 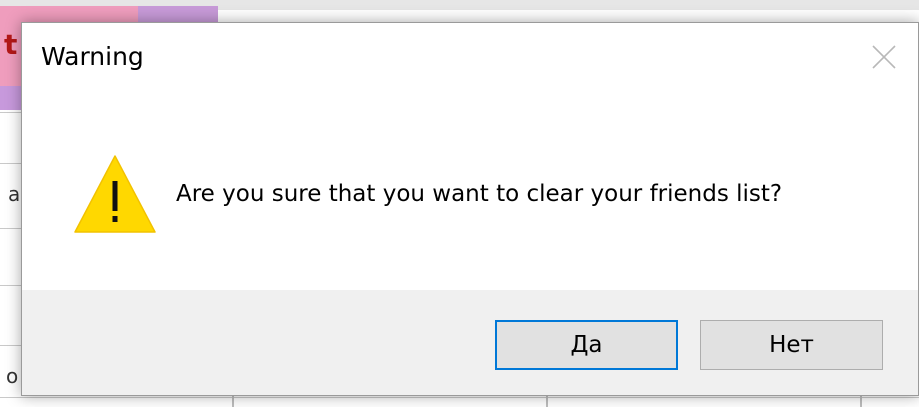 I want to click on dialog-title: Warning, so click(x=92, y=56).